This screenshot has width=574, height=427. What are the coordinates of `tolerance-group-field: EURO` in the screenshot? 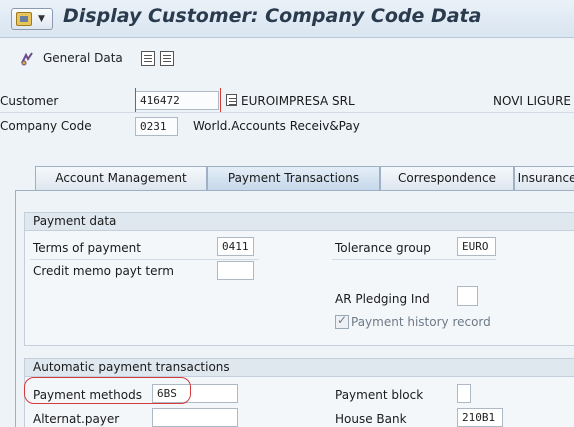 It's located at (476, 246).